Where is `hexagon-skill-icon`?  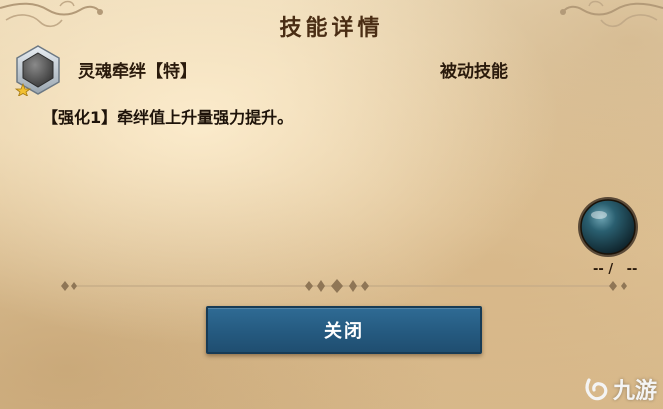
hexagon-skill-icon is located at coordinates (37, 70).